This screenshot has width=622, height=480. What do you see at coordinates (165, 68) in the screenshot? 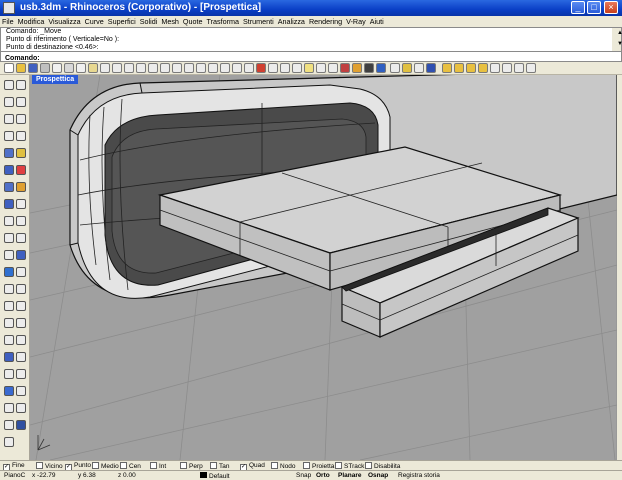
I see `zoom-icon` at bounding box center [165, 68].